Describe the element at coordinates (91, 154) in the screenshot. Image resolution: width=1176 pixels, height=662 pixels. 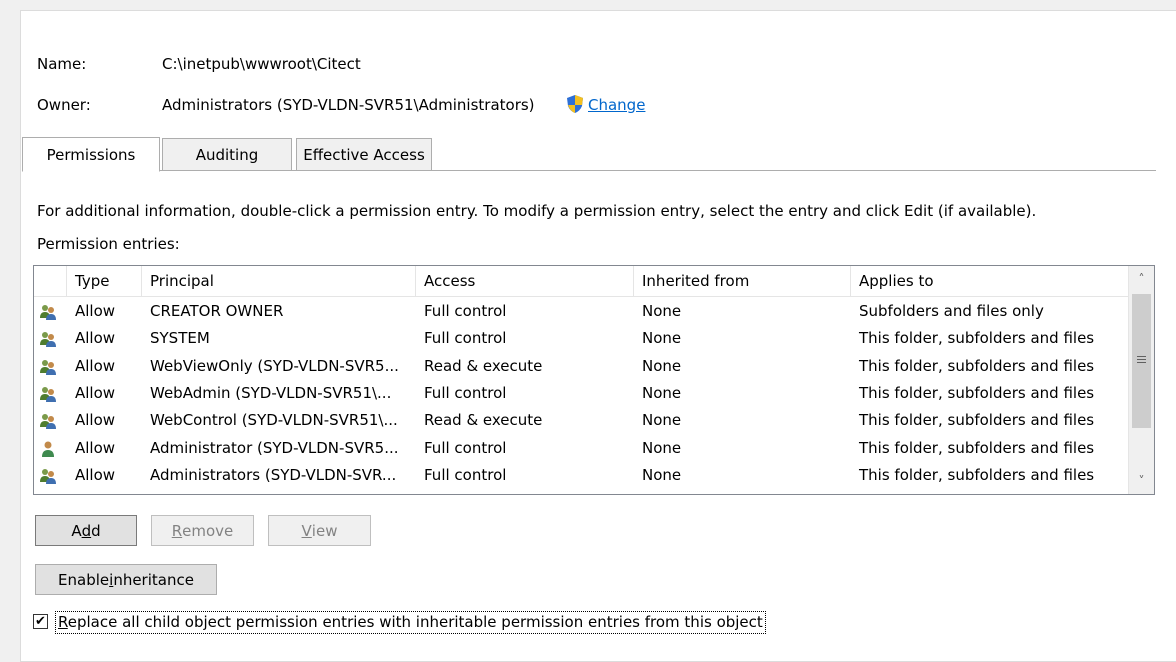
I see `tab-permissions: Permissions` at that location.